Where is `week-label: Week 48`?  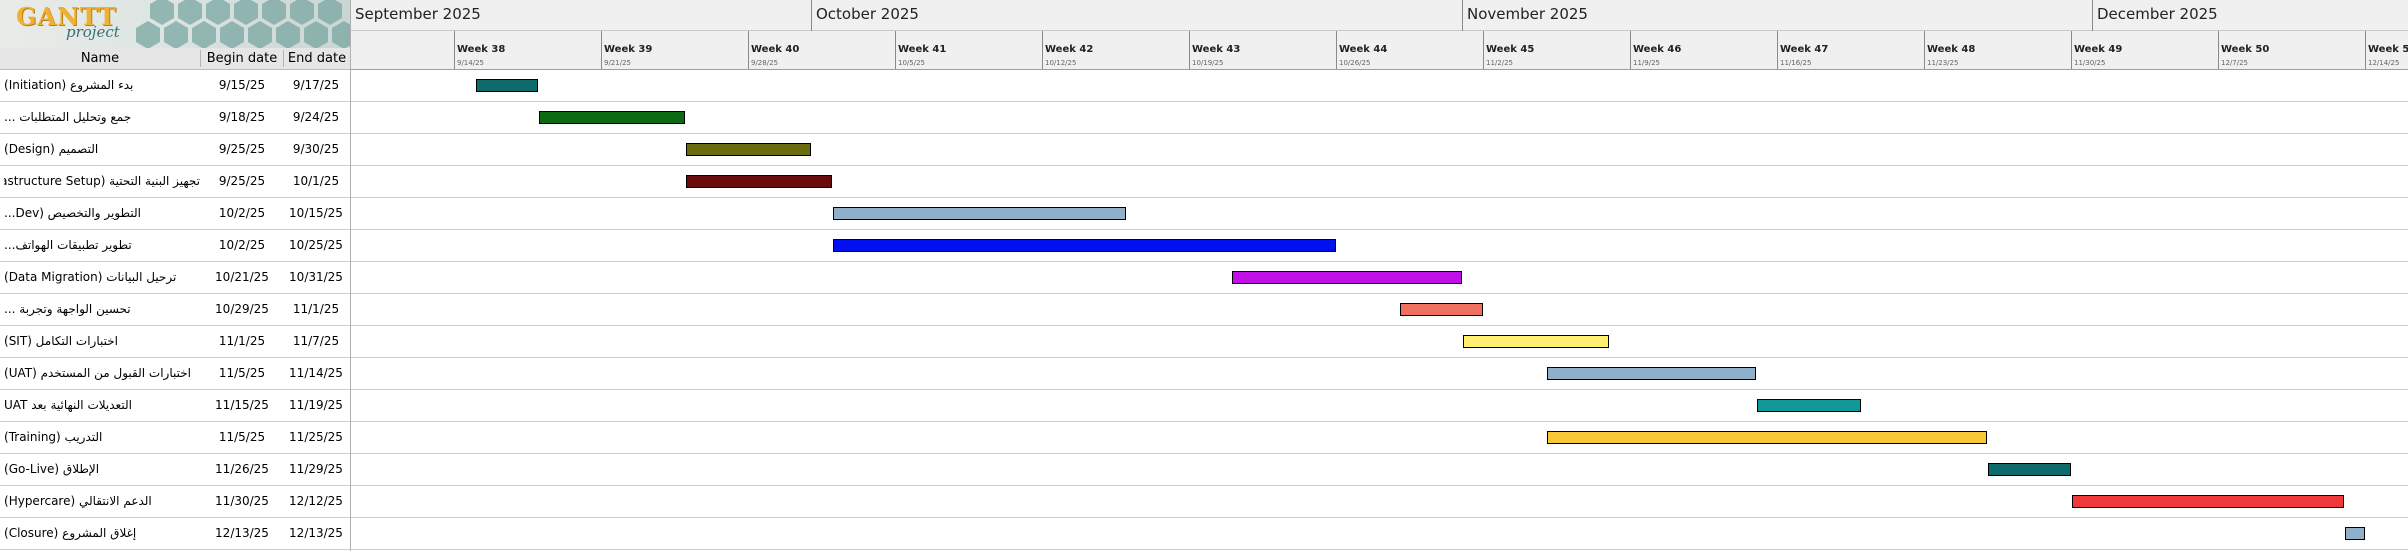
week-label: Week 48 is located at coordinates (1951, 49).